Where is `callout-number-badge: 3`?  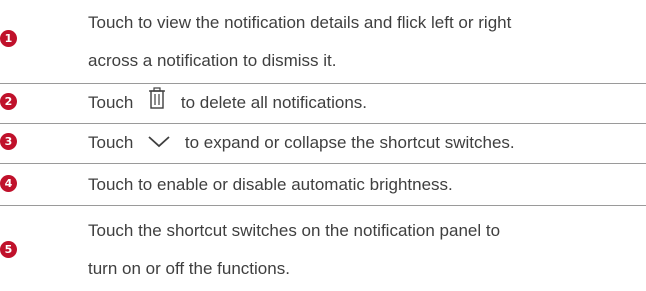 callout-number-badge: 3 is located at coordinates (8, 141).